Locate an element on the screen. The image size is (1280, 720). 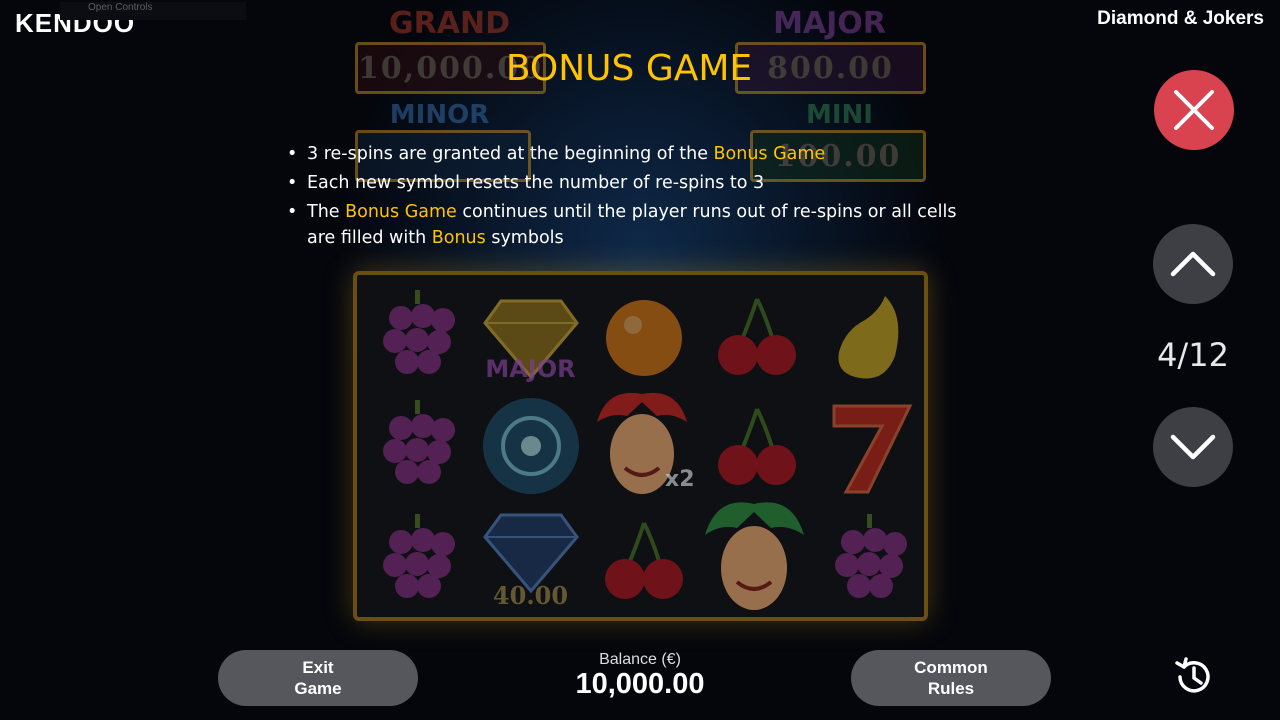
common-label-line2: Rules is located at coordinates (951, 688).